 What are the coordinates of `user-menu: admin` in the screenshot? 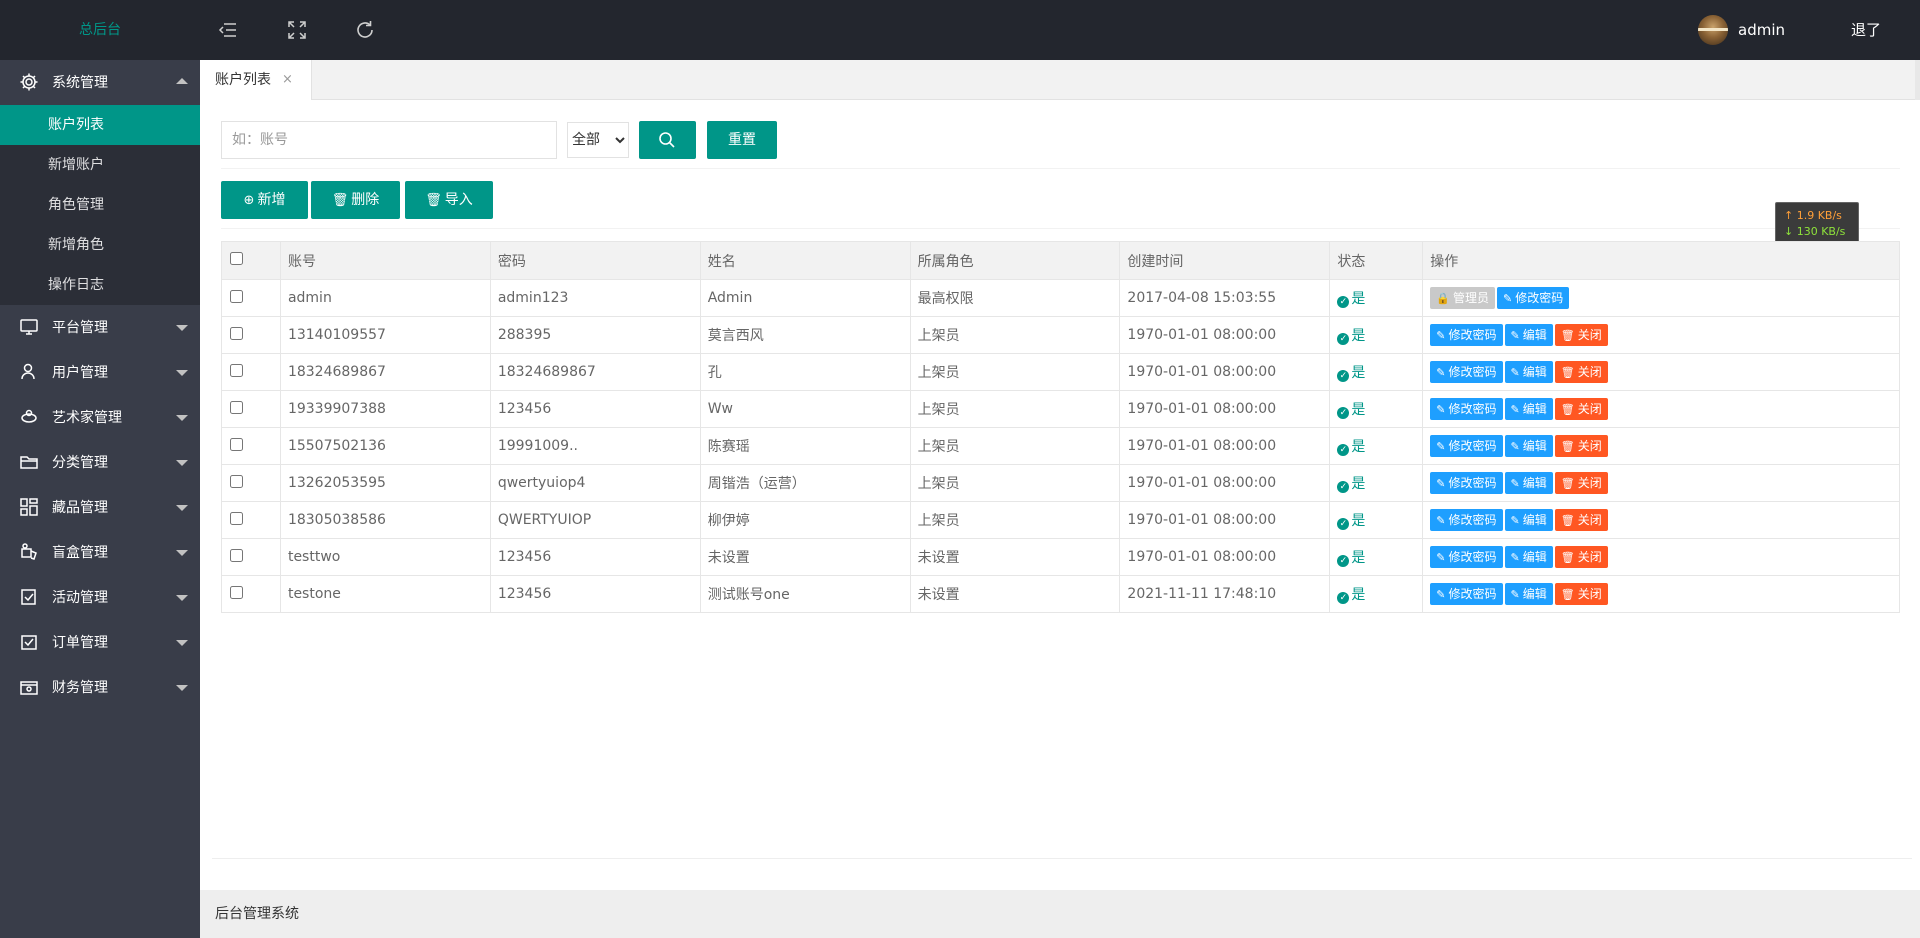 It's located at (1741, 30).